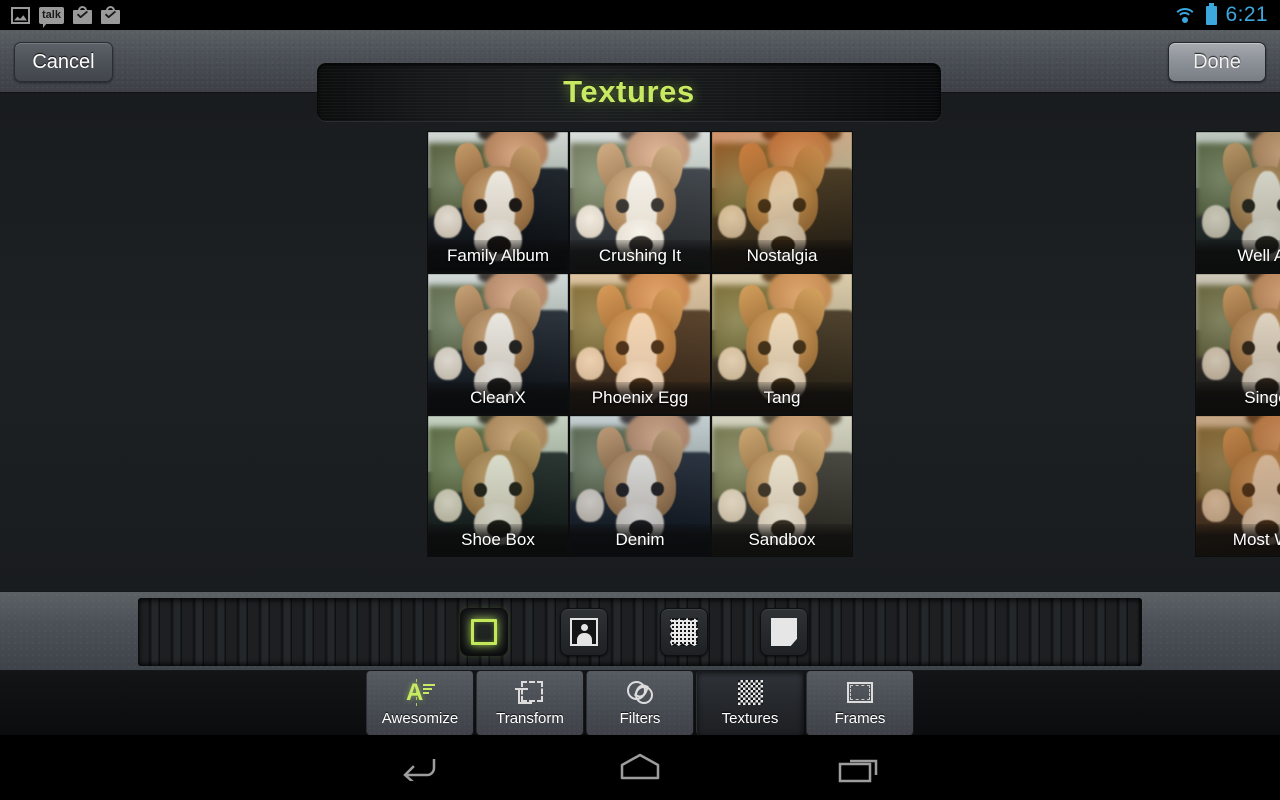  Describe the element at coordinates (498, 540) in the screenshot. I see `texture-tile-label: Shoe Box` at that location.